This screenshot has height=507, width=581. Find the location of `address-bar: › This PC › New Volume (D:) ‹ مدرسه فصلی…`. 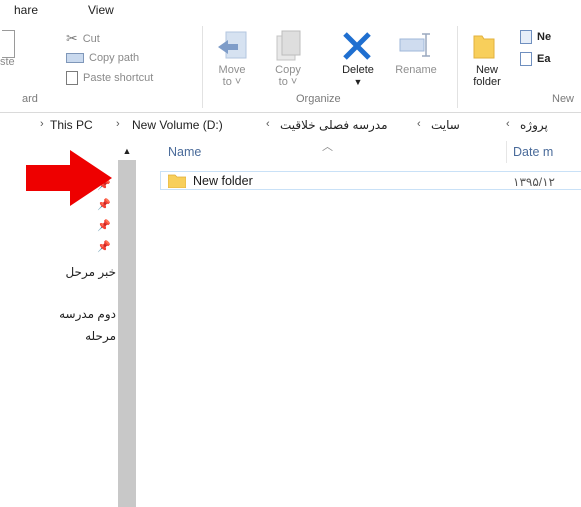

address-bar: › This PC › New Volume (D:) ‹ مدرسه فصلی… is located at coordinates (290, 128).